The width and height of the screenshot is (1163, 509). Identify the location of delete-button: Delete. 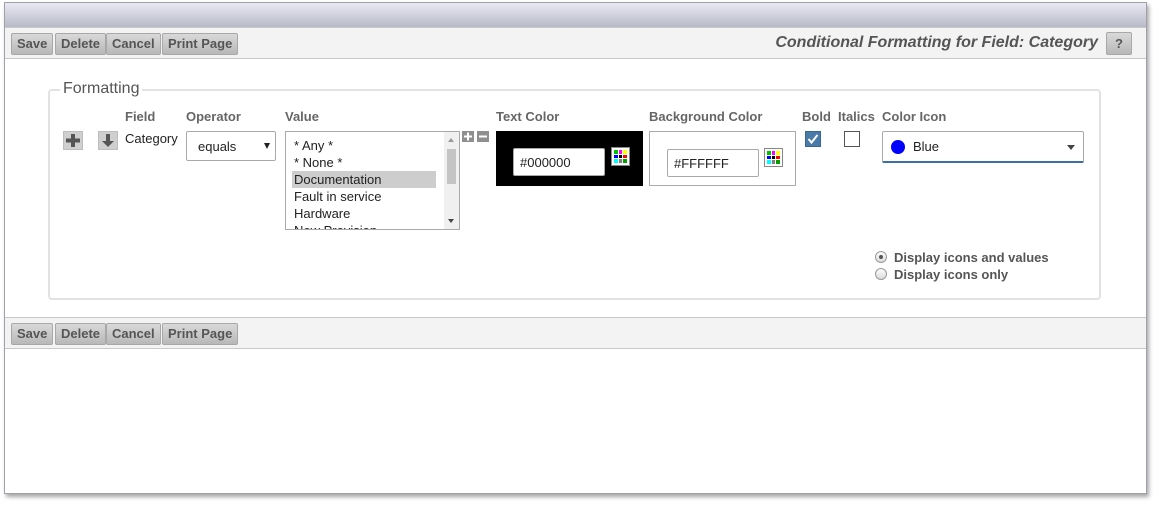
(81, 44).